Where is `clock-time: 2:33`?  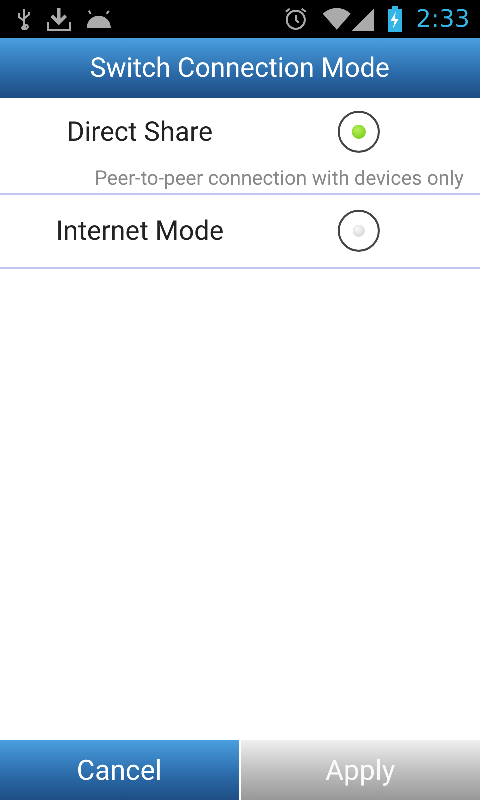
clock-time: 2:33 is located at coordinates (443, 19).